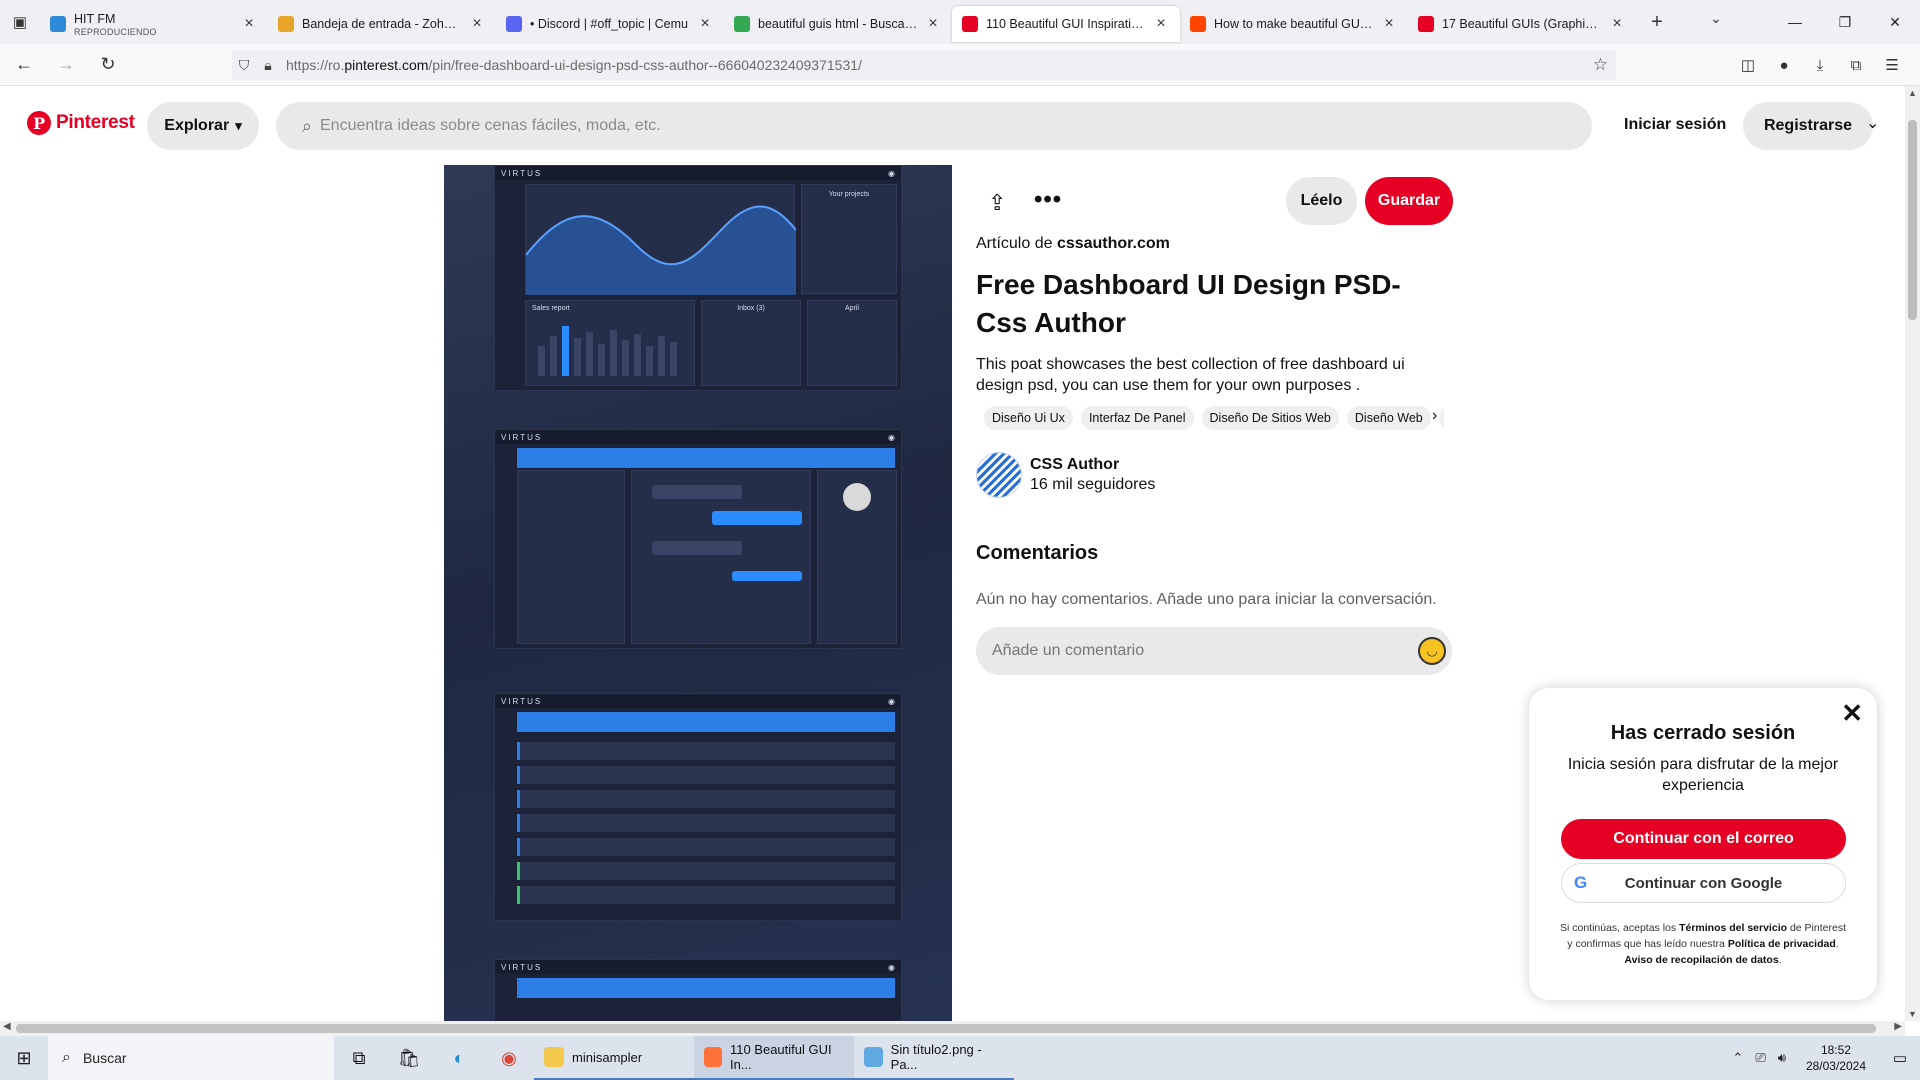 The image size is (1920, 1080). What do you see at coordinates (1782, 1058) in the screenshot?
I see `volume-icon: 🔊︎` at bounding box center [1782, 1058].